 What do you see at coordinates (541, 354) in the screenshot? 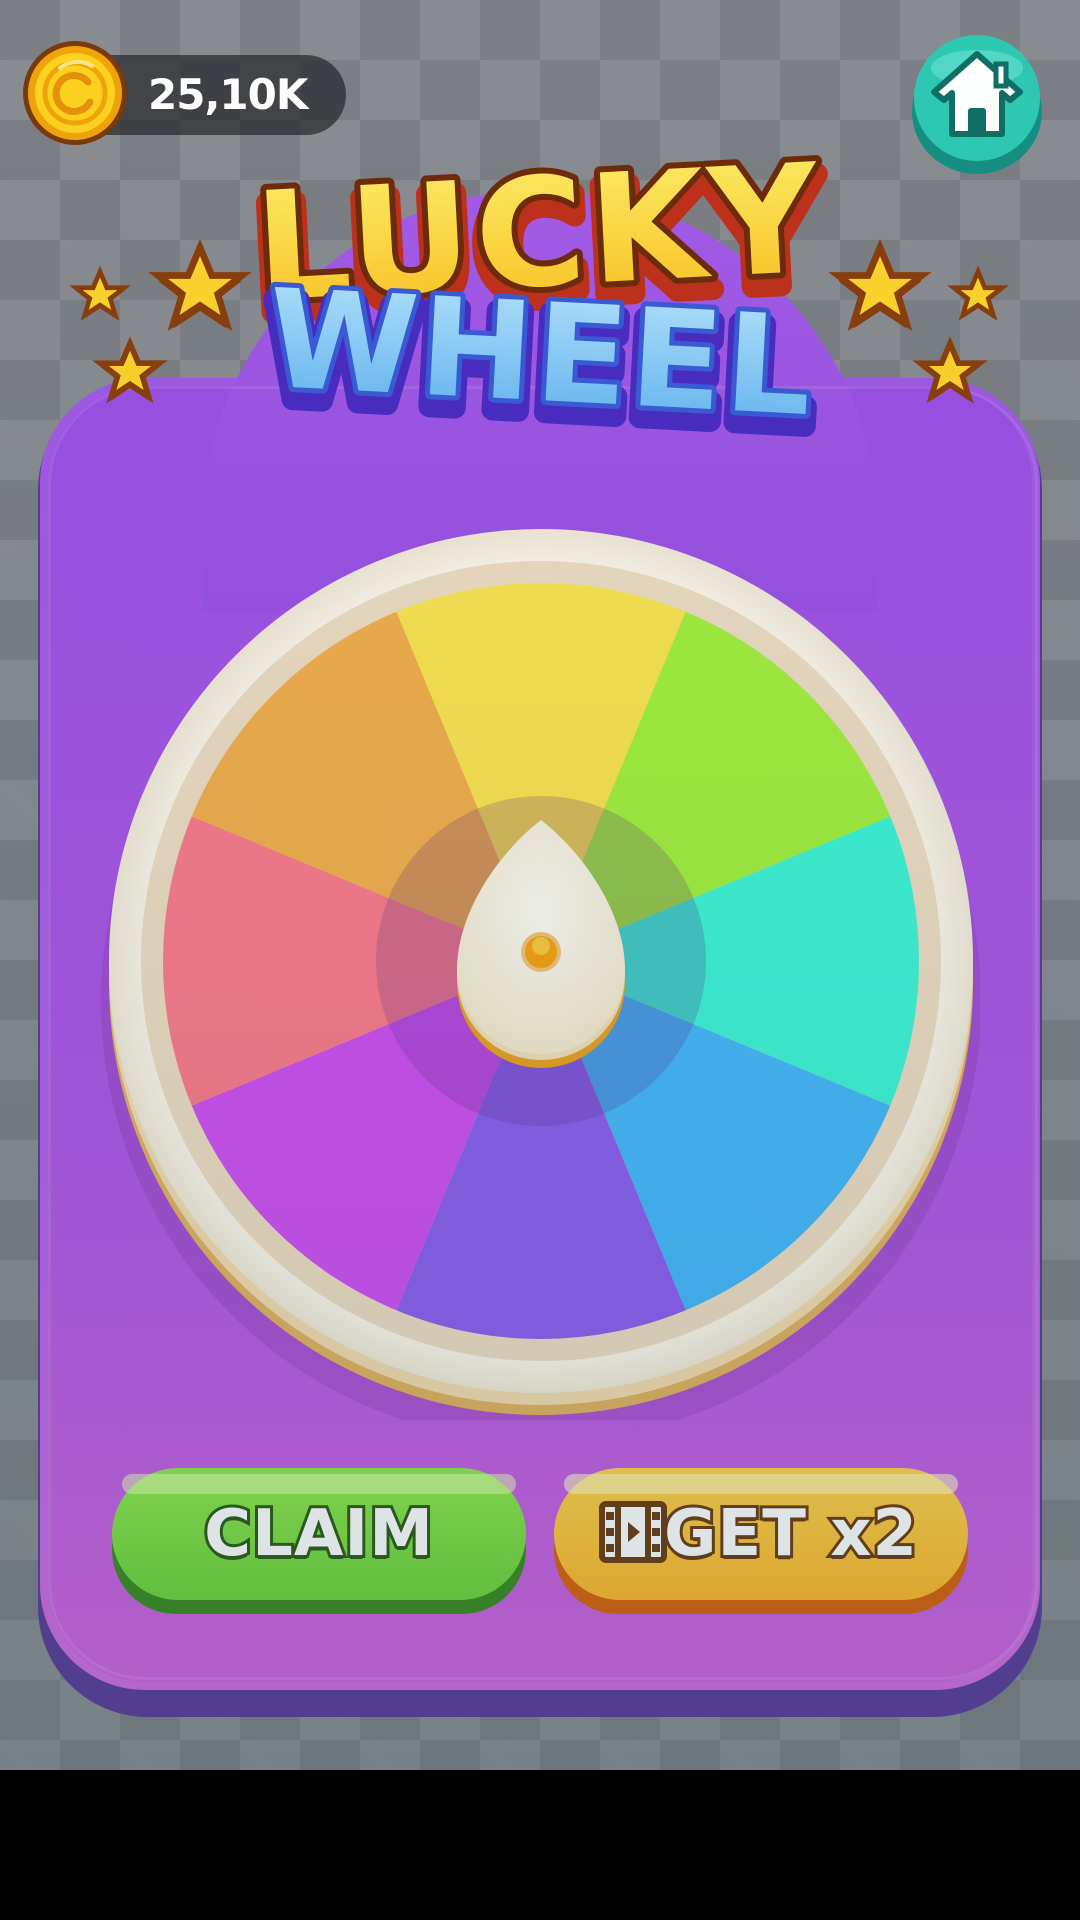
I see `title-line2: WHEEL` at bounding box center [541, 354].